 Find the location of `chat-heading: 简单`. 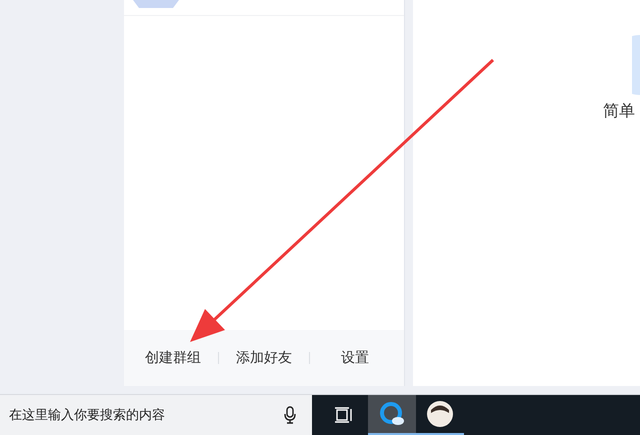

chat-heading: 简单 is located at coordinates (619, 111).